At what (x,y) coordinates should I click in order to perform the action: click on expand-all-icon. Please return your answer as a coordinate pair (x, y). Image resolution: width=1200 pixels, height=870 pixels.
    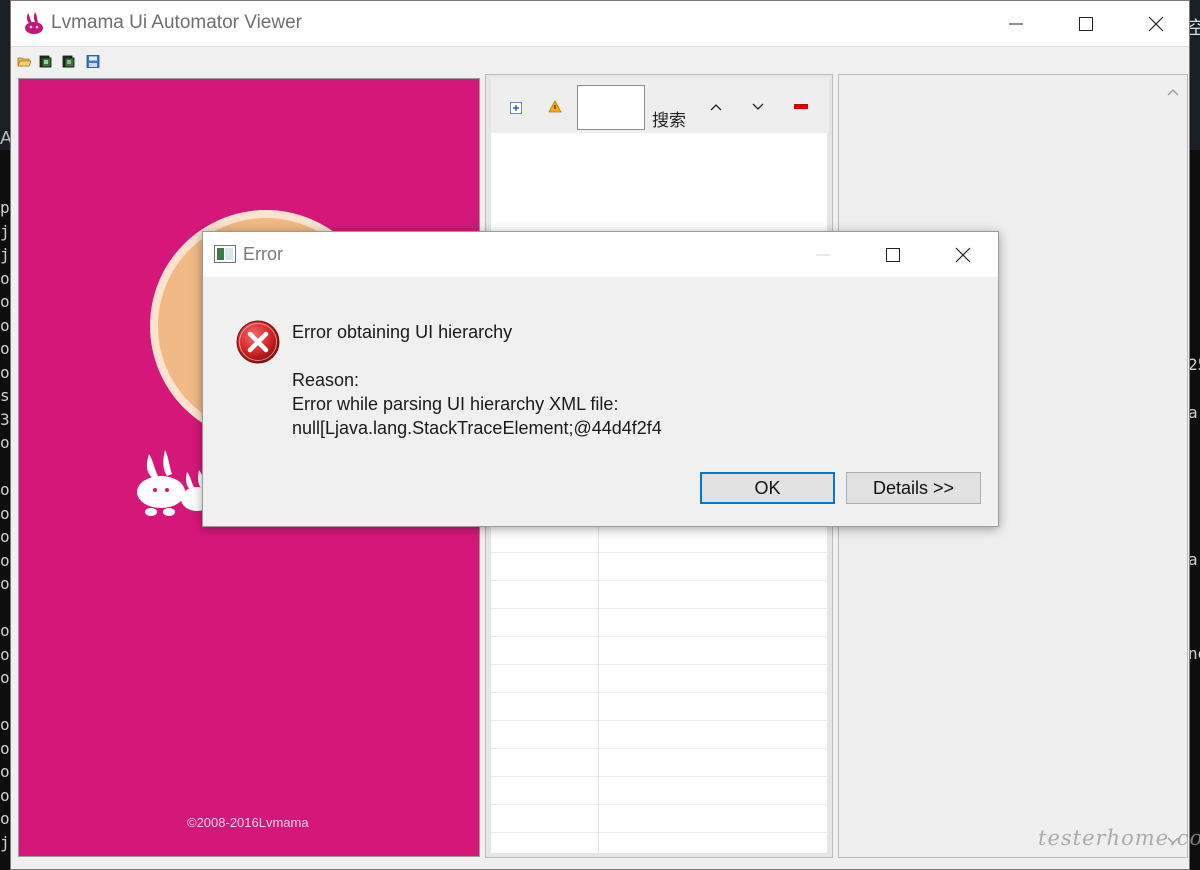
    Looking at the image, I should click on (516, 108).